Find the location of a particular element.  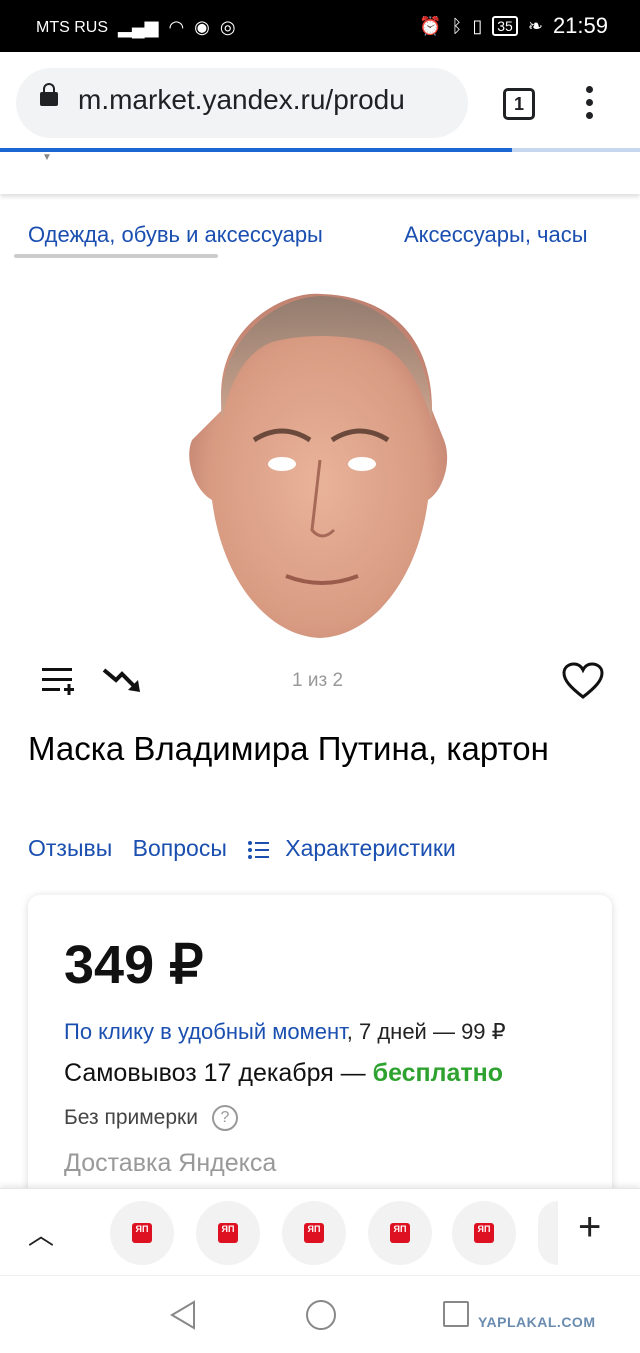

watermark: YAPLAKAL.COM is located at coordinates (537, 1322).